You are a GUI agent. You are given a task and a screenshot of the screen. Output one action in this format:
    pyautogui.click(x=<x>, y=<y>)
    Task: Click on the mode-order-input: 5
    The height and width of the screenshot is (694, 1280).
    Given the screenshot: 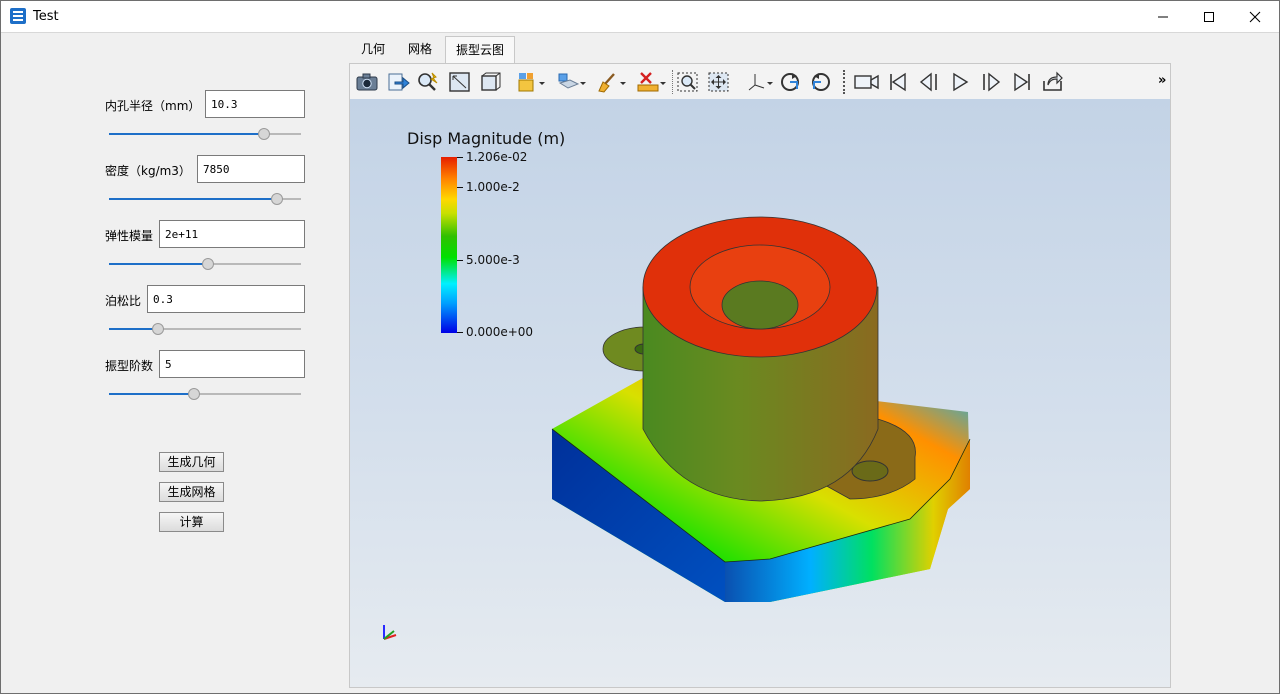 What is the action you would take?
    pyautogui.click(x=232, y=364)
    